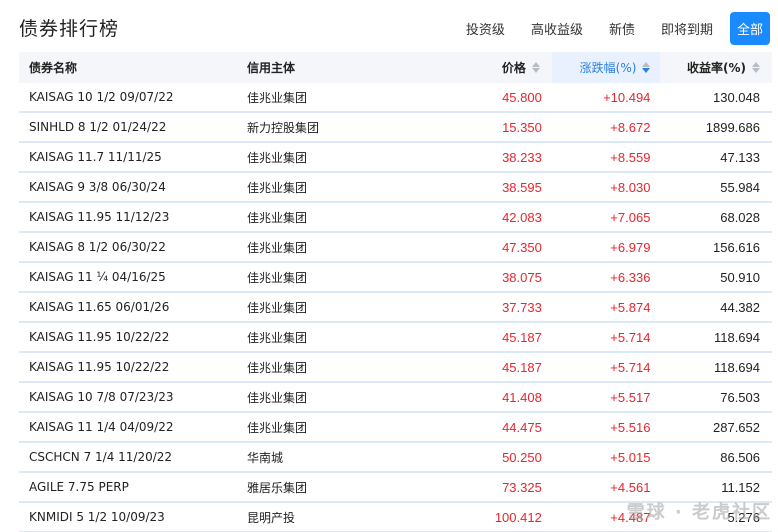 The image size is (778, 532). I want to click on price-cell: 45.800, so click(522, 97).